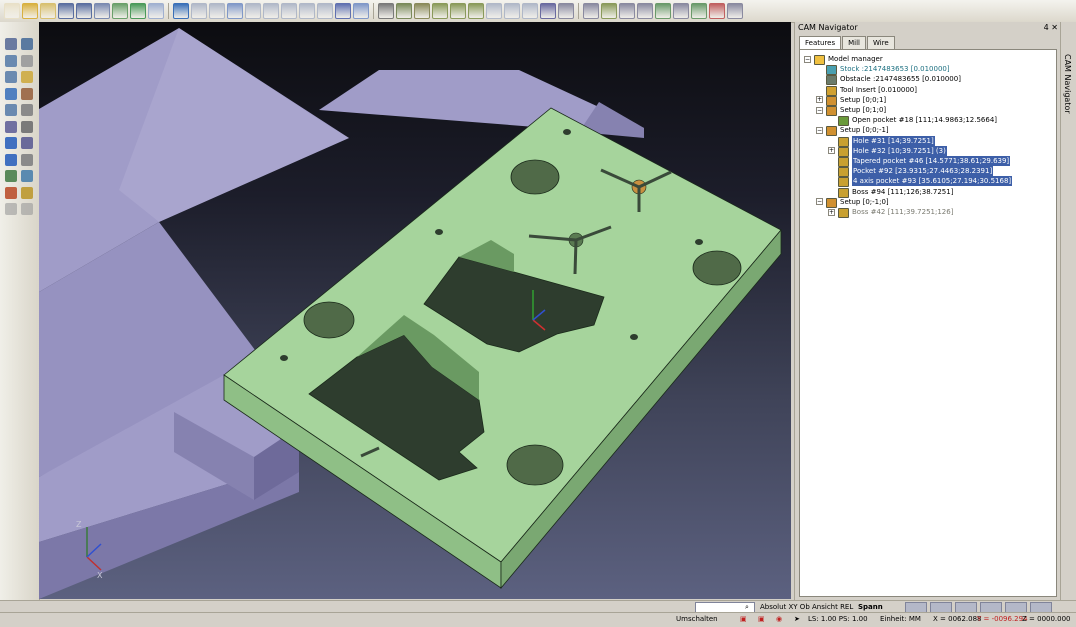 This screenshot has width=1076, height=627. Describe the element at coordinates (895, 192) in the screenshot. I see `tree-item: Boss #94 [111;126;38.7251]` at that location.